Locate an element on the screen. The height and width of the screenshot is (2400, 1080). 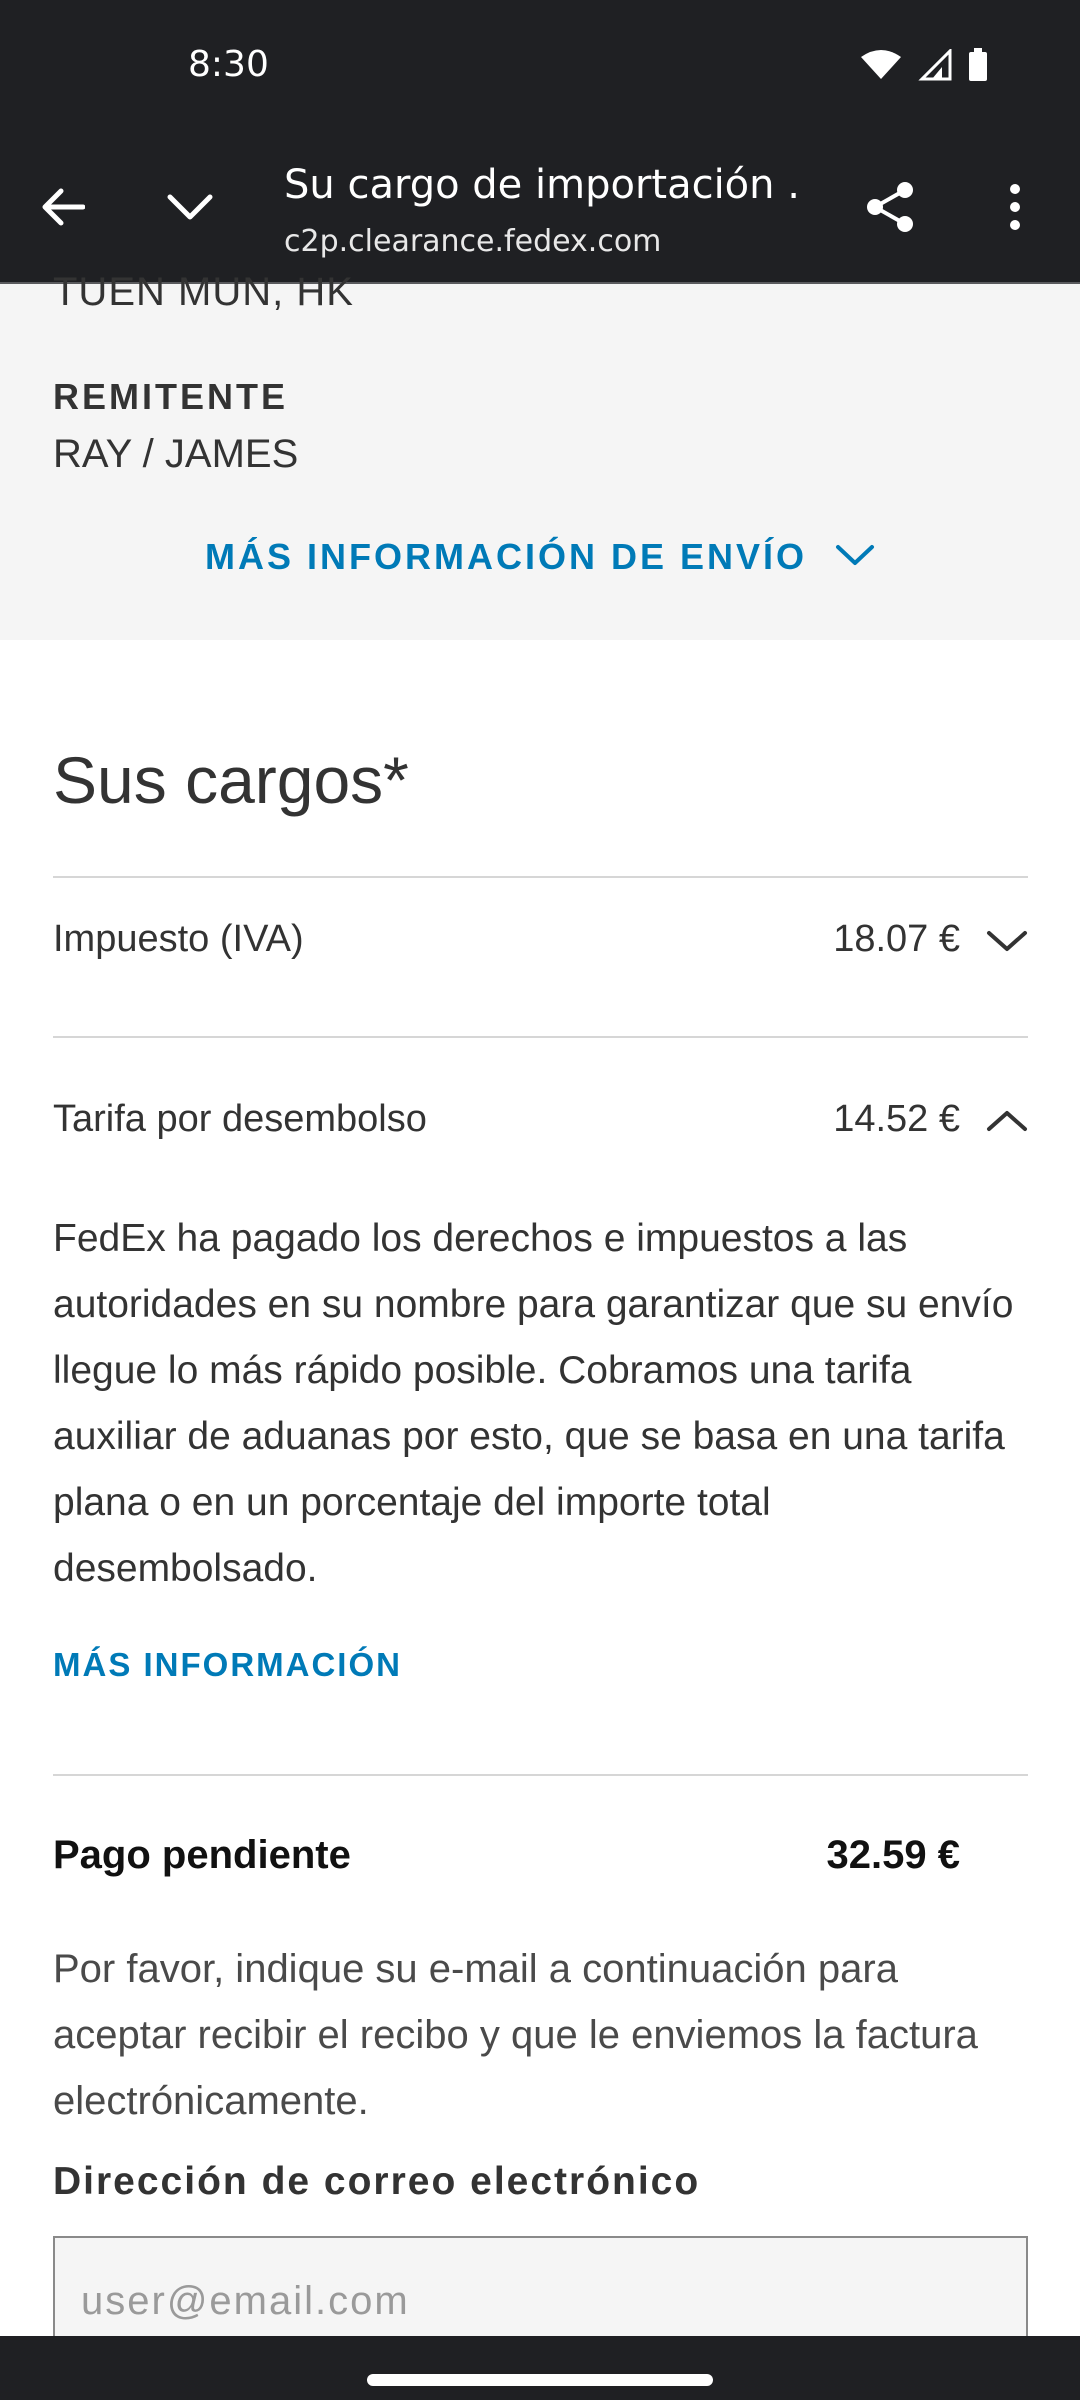
charge-label: Tarifa por desembolso is located at coordinates (240, 1119).